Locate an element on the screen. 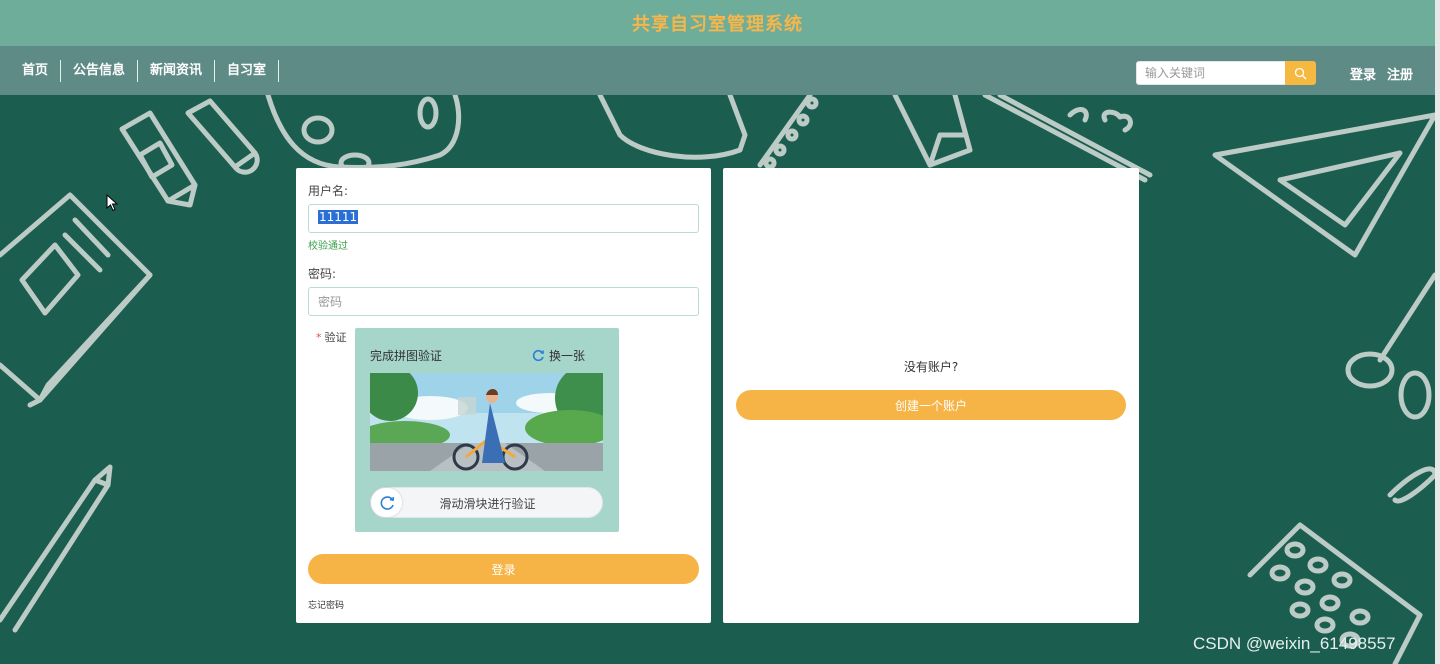 This screenshot has width=1440, height=664. auth-links: 登录 注册 is located at coordinates (1381, 73).